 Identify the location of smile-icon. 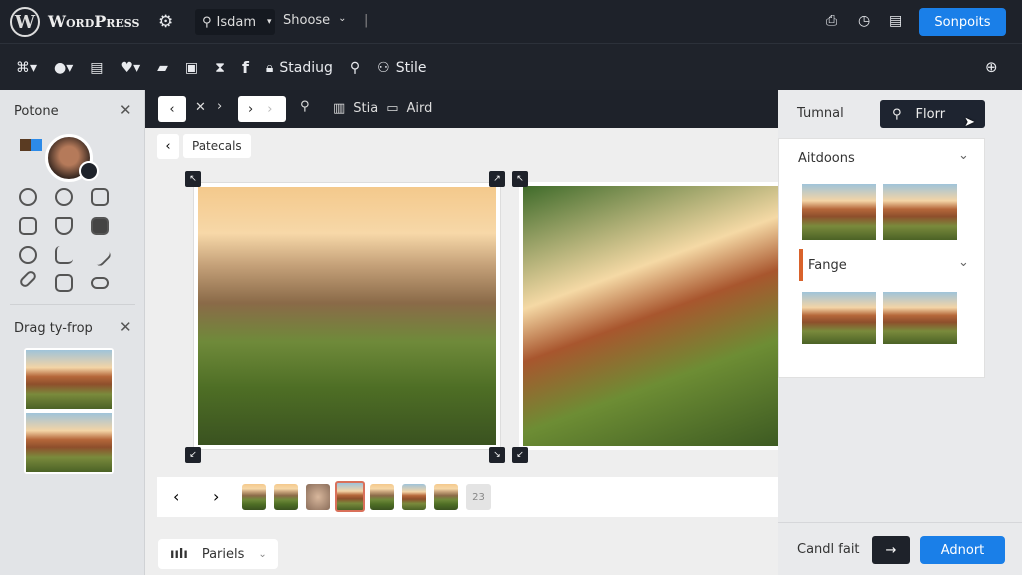
(28, 197).